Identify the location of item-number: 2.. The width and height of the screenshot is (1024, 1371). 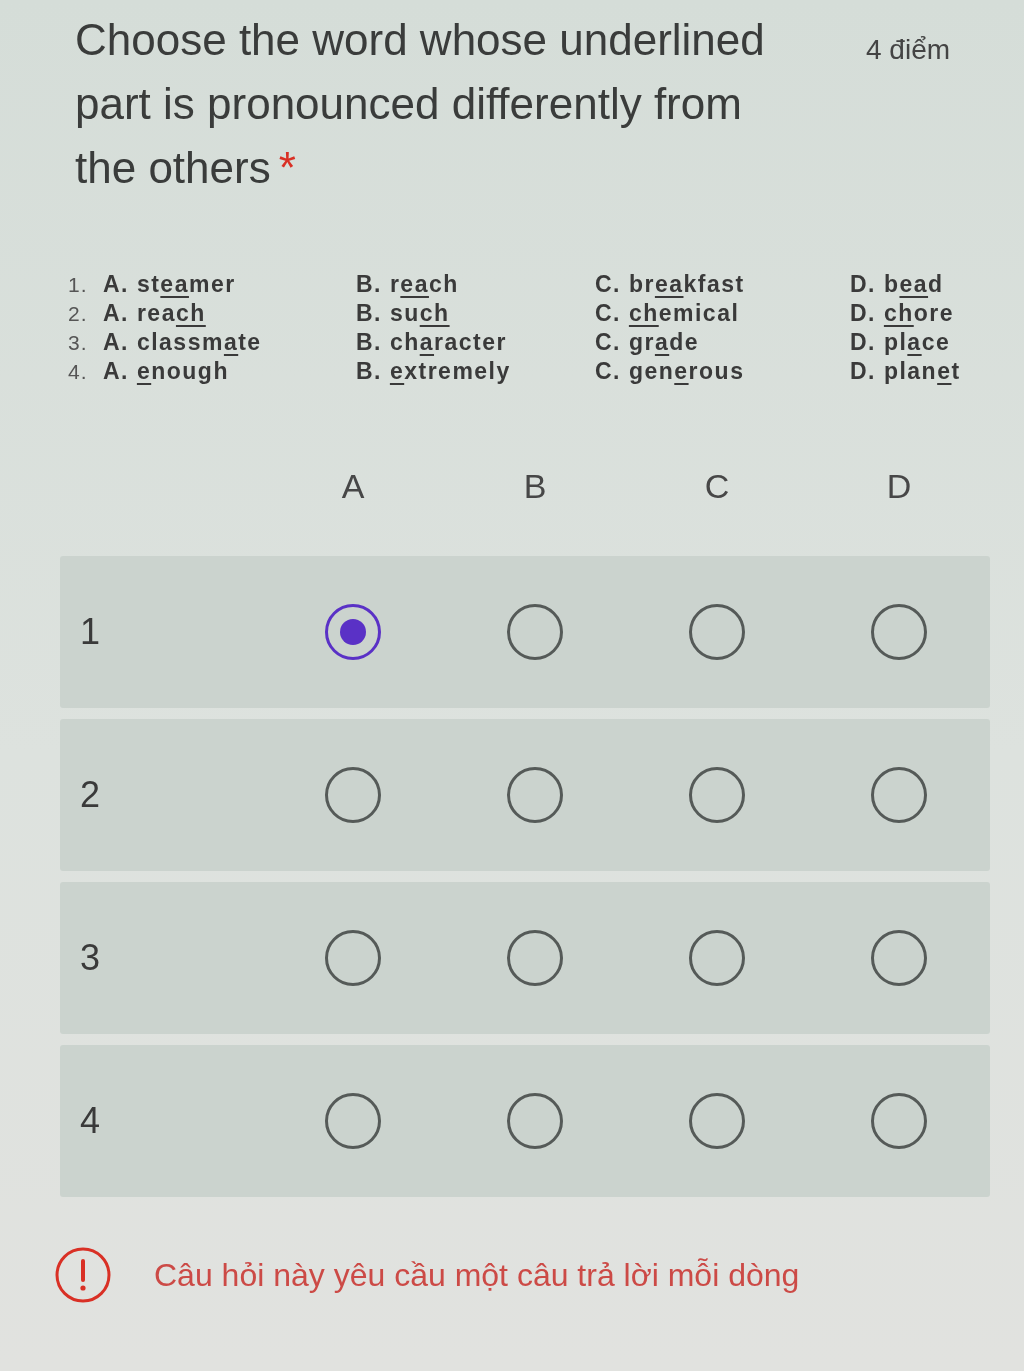
(78, 314).